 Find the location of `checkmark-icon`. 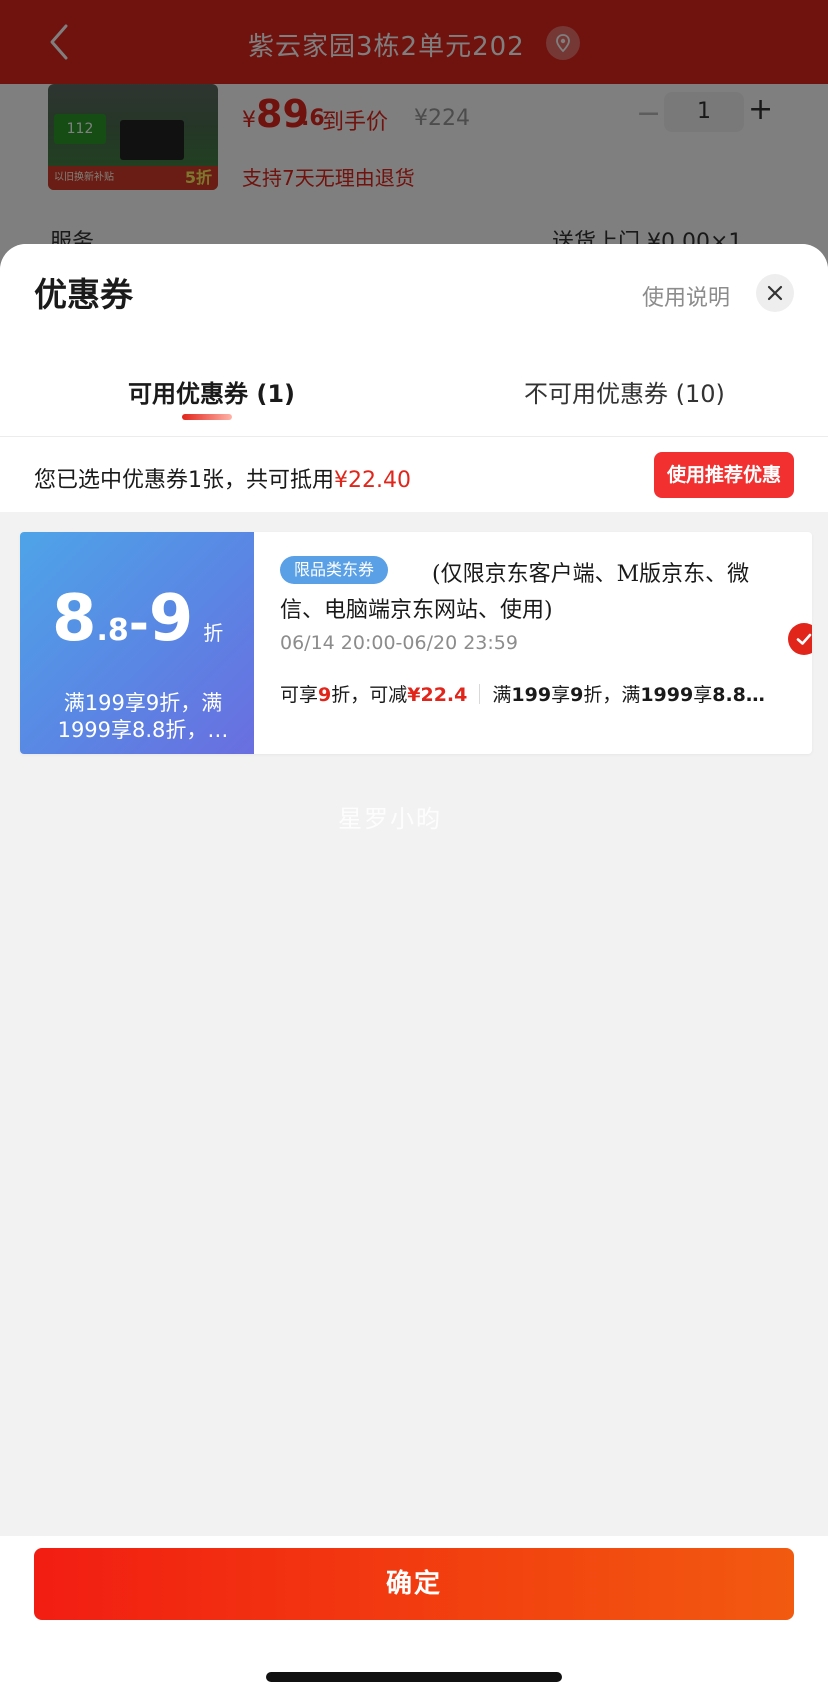

checkmark-icon is located at coordinates (804, 639).